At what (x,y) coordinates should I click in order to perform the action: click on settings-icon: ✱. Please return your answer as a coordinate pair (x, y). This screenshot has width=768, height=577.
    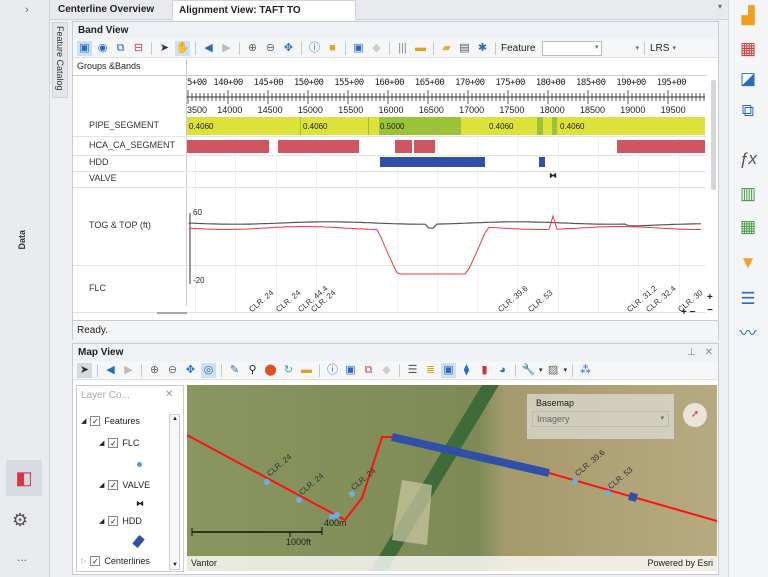
    Looking at the image, I should click on (482, 48).